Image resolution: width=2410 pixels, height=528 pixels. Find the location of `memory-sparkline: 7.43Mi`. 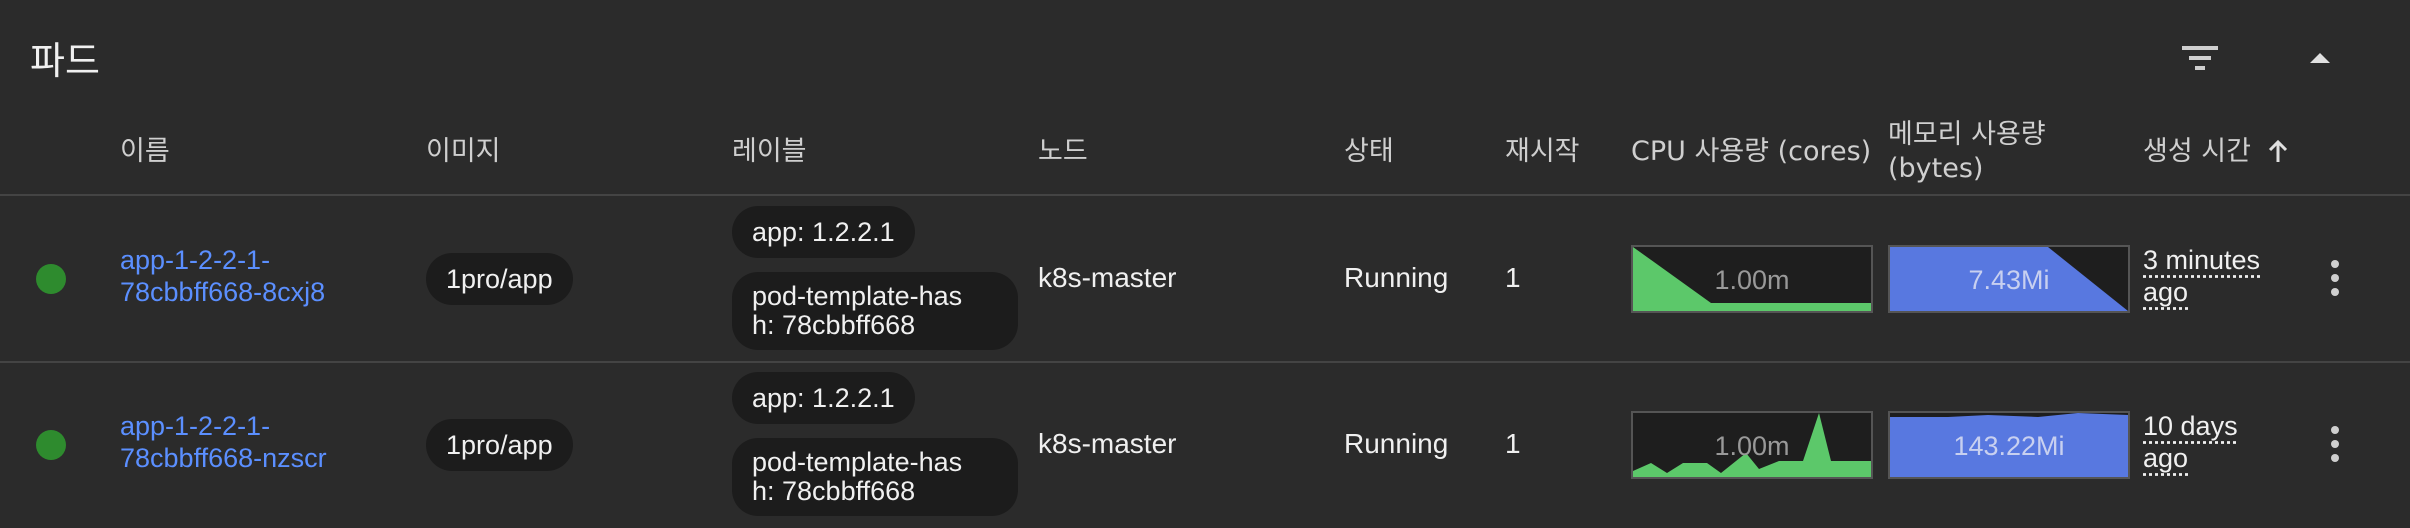

memory-sparkline: 7.43Mi is located at coordinates (2009, 279).